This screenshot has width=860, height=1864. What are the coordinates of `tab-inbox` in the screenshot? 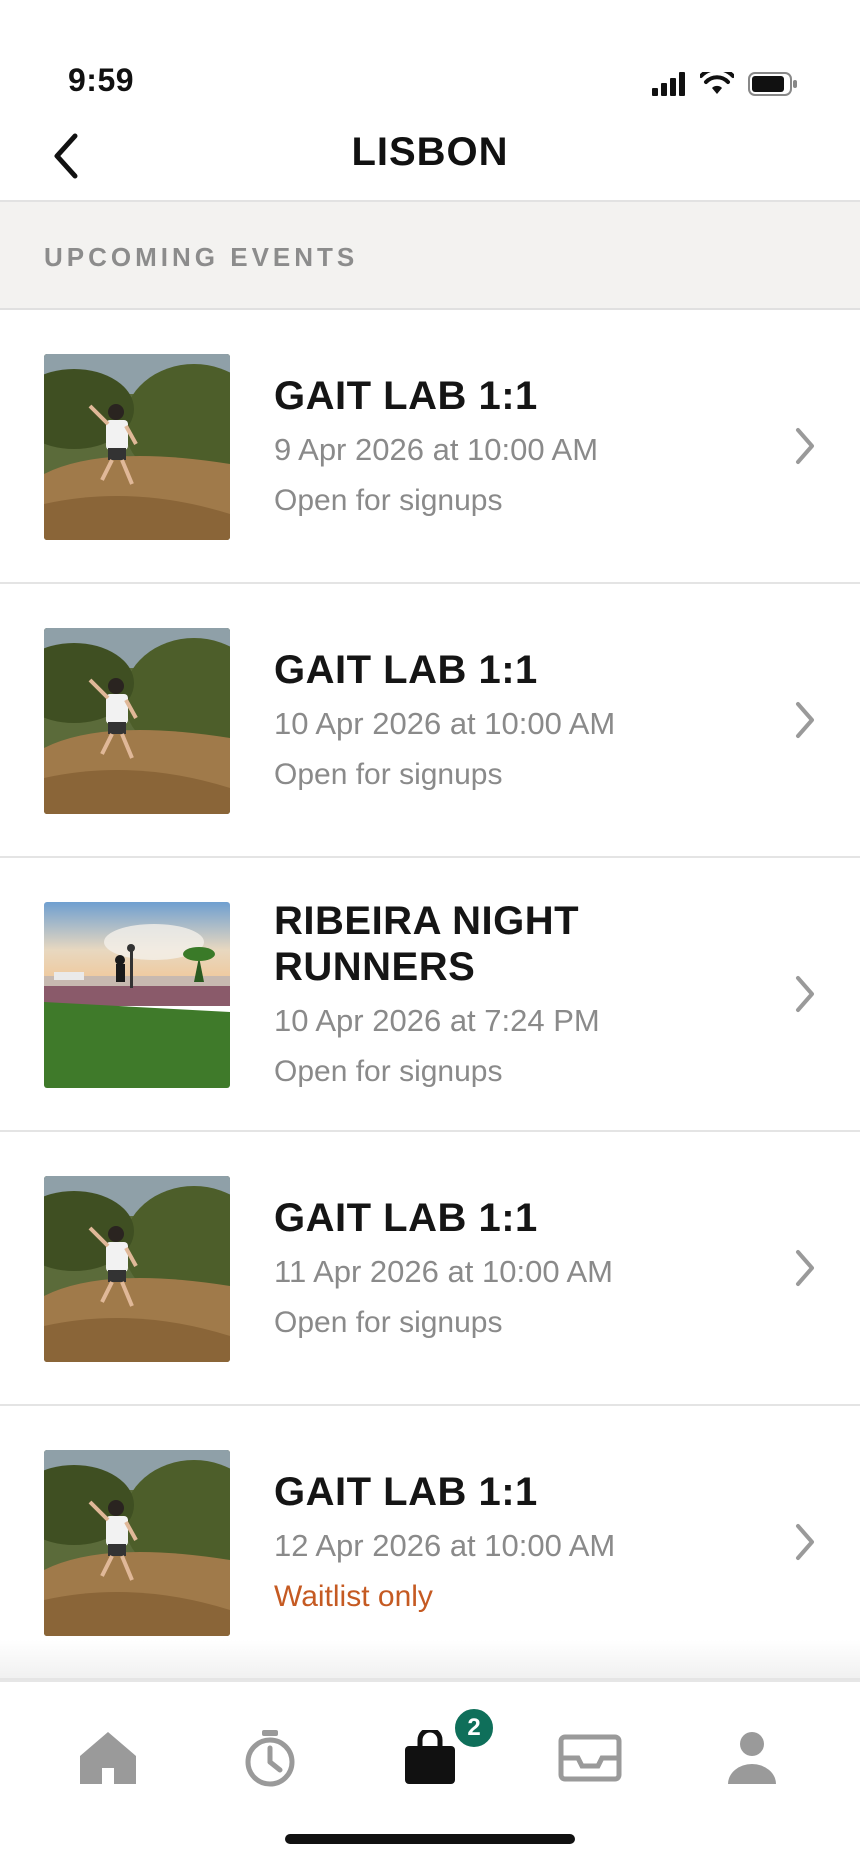 It's located at (590, 1758).